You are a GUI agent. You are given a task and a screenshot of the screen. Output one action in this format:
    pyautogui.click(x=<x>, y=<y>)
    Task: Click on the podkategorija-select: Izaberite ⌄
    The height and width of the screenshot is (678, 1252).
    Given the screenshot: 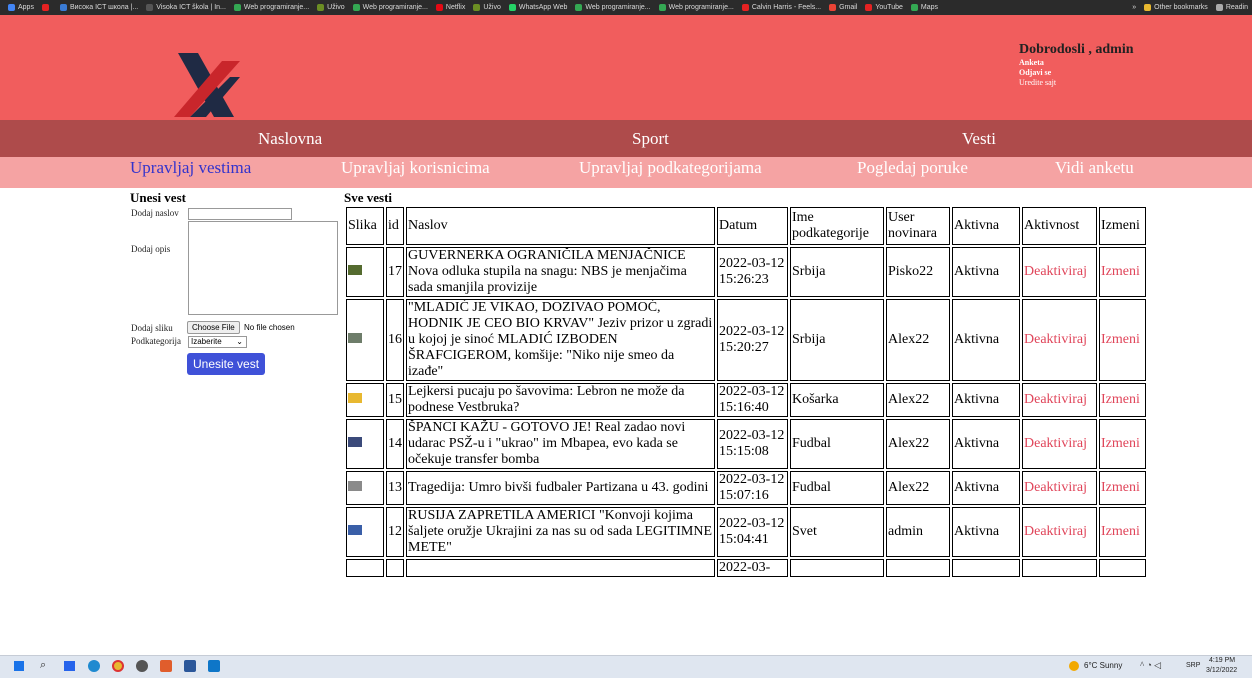 What is the action you would take?
    pyautogui.click(x=217, y=342)
    